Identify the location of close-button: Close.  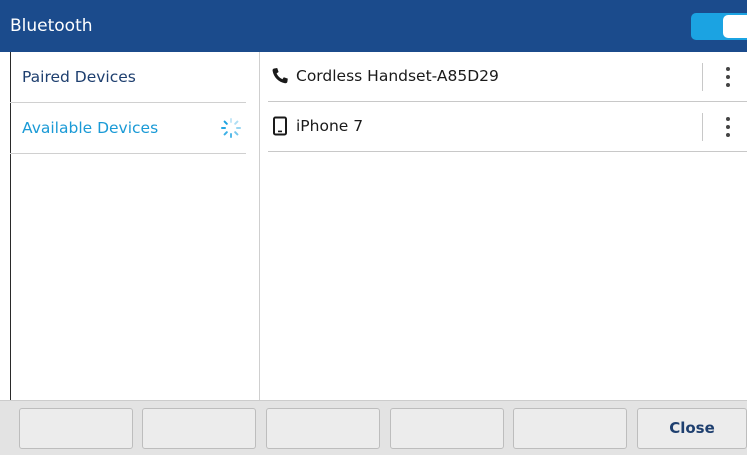
(692, 428).